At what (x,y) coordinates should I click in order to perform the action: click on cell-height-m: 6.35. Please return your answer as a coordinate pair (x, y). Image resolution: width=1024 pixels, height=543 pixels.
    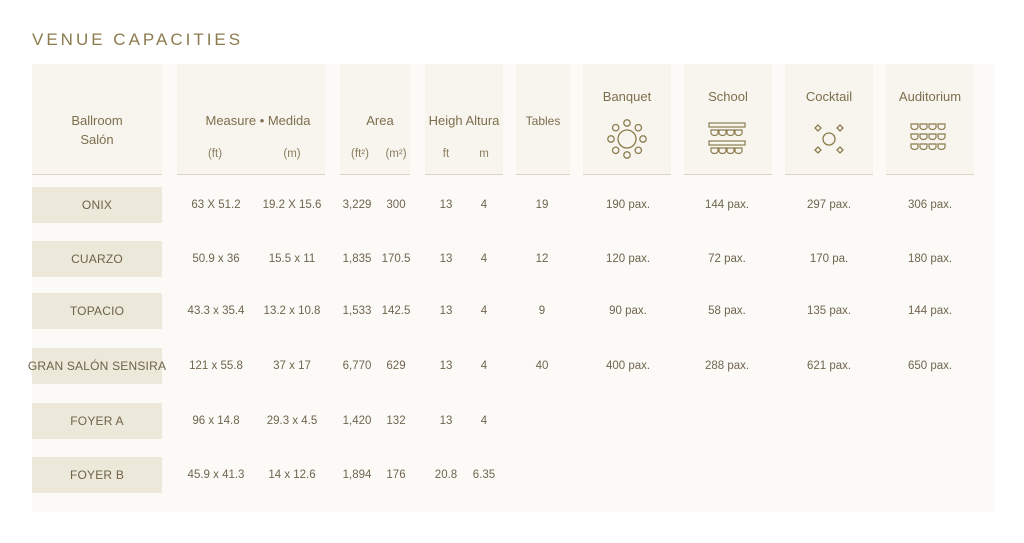
    Looking at the image, I should click on (484, 475).